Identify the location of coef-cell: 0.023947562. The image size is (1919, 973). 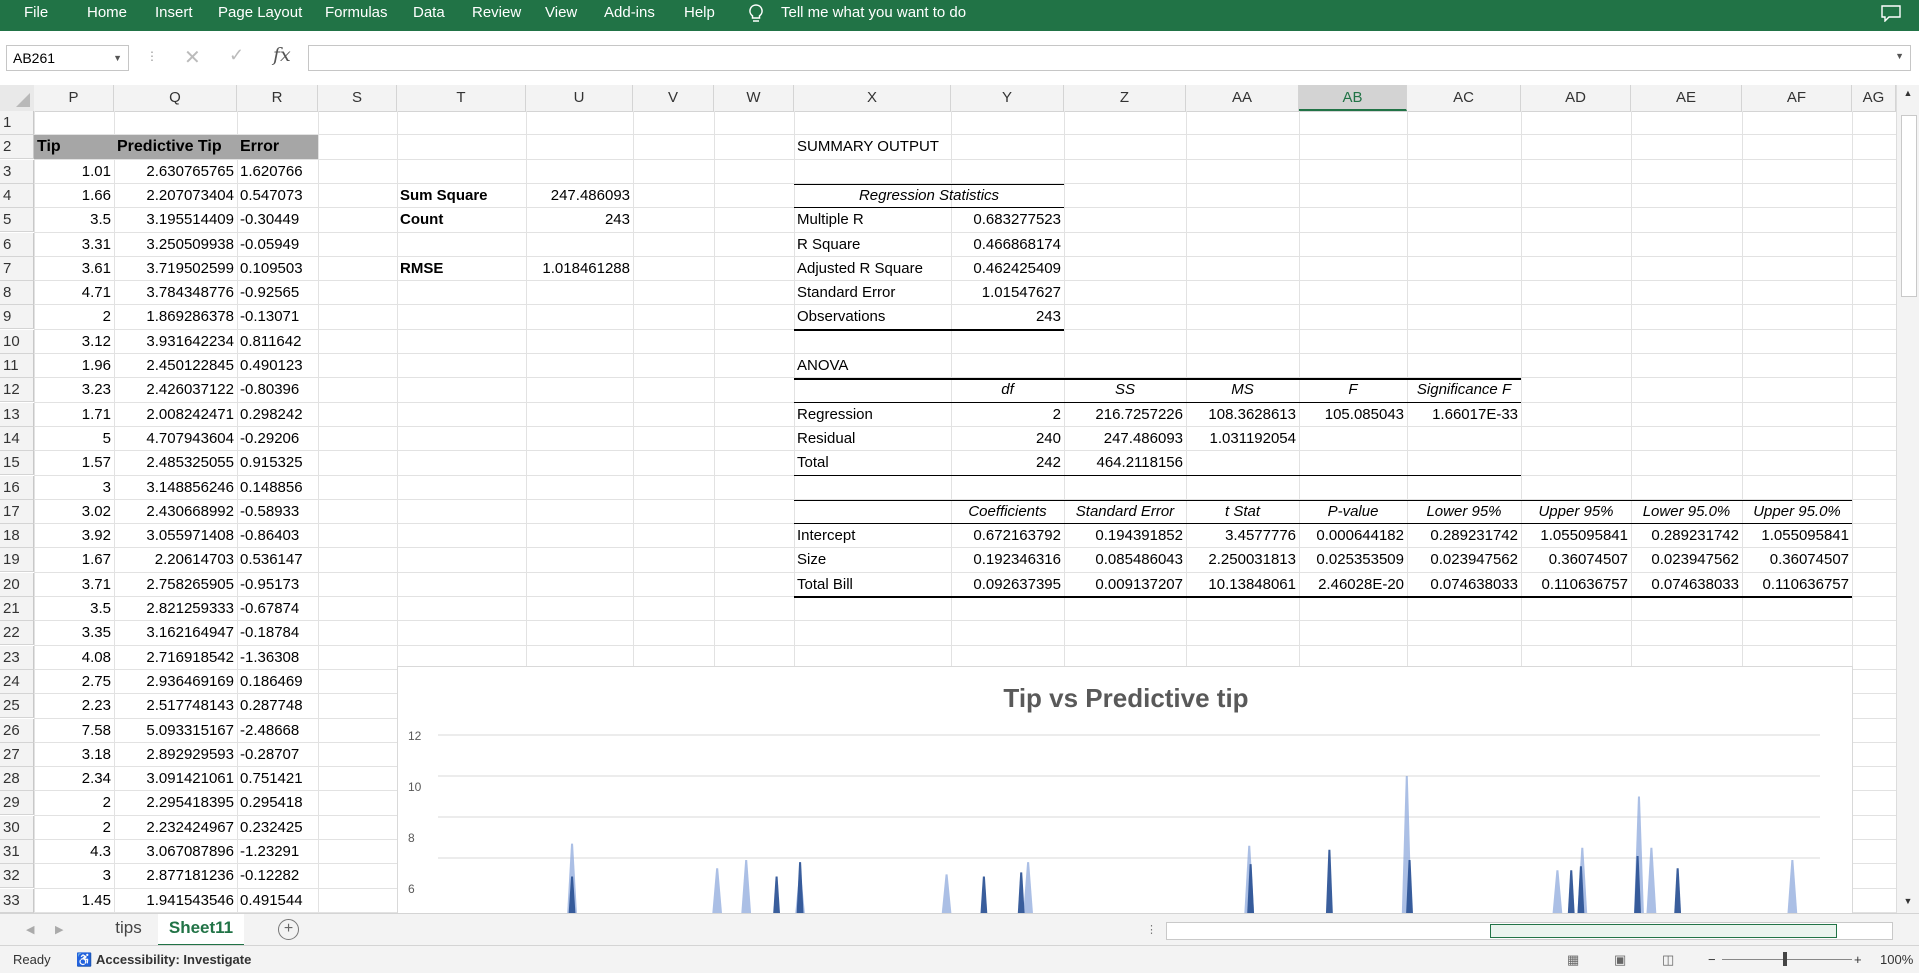
(1464, 560).